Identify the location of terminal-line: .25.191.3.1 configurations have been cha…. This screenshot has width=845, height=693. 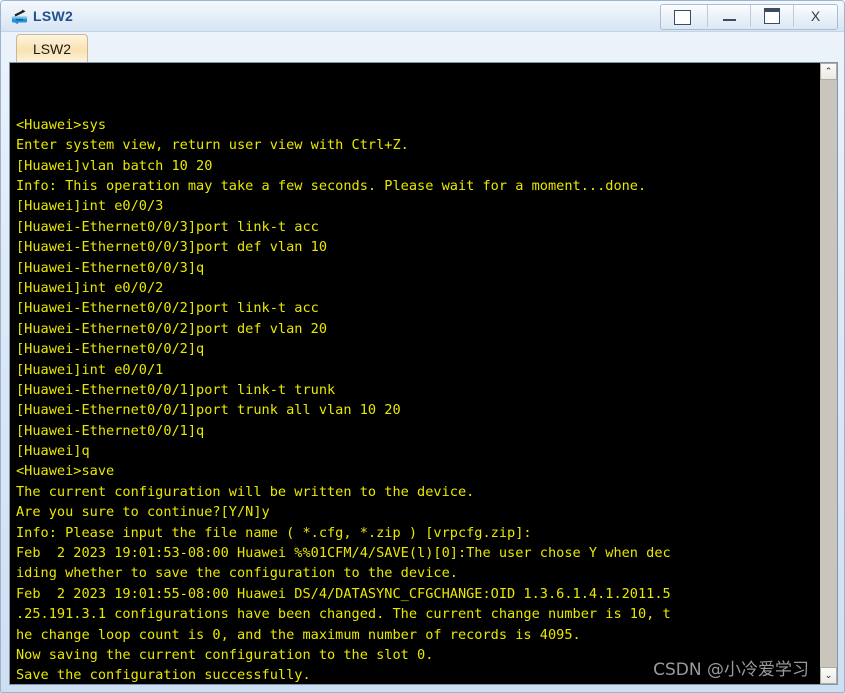
(343, 614).